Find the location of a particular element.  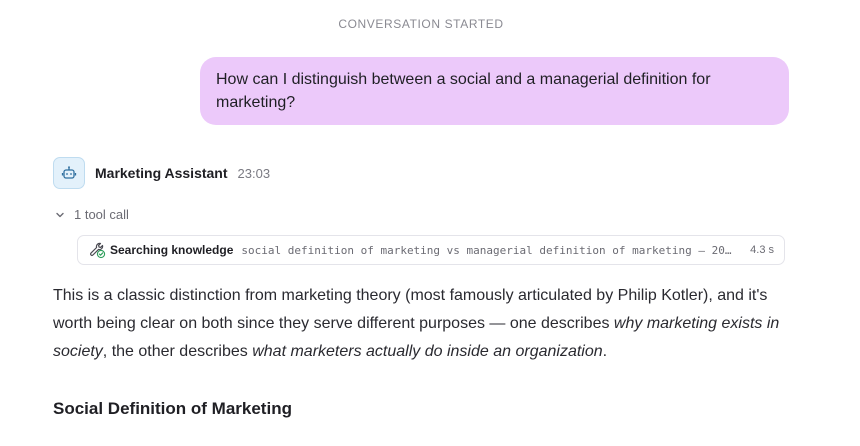

message-text: , the other describes is located at coordinates (177, 351).